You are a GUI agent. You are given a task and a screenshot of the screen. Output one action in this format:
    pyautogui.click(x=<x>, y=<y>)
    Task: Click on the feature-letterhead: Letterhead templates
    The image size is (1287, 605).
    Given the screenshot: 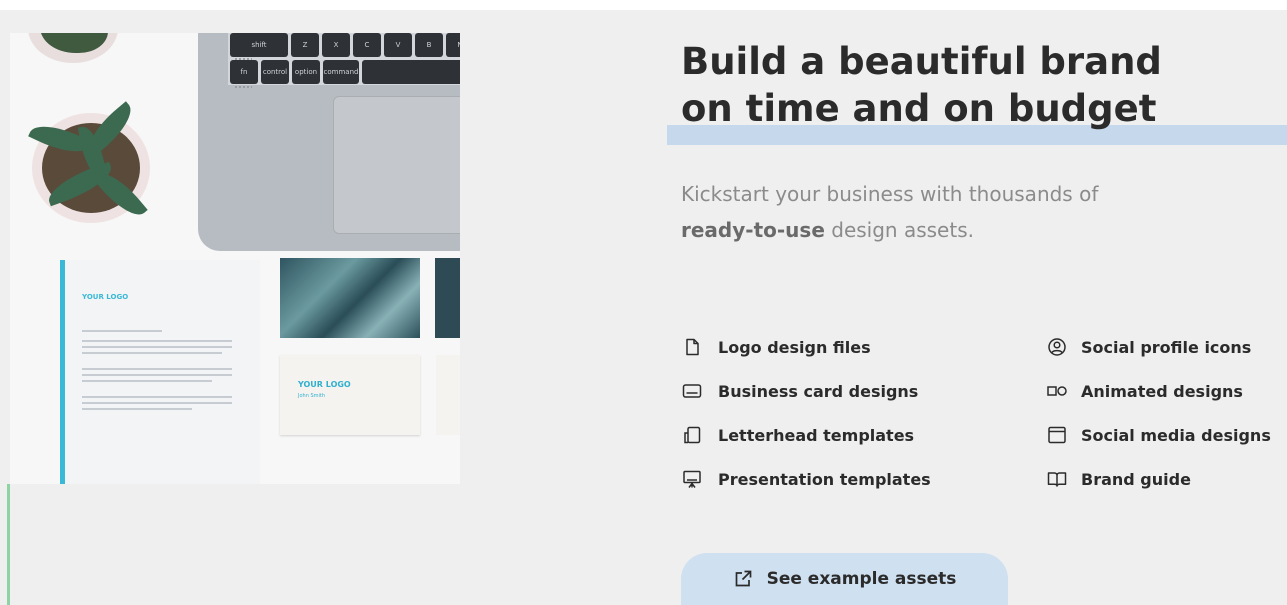 What is the action you would take?
    pyautogui.click(x=798, y=435)
    